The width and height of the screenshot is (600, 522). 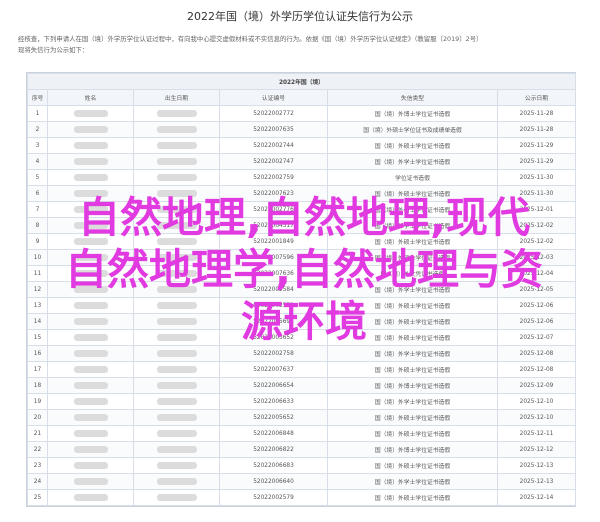 What do you see at coordinates (536, 433) in the screenshot?
I see `publish-date-cell: 2025-12-11` at bounding box center [536, 433].